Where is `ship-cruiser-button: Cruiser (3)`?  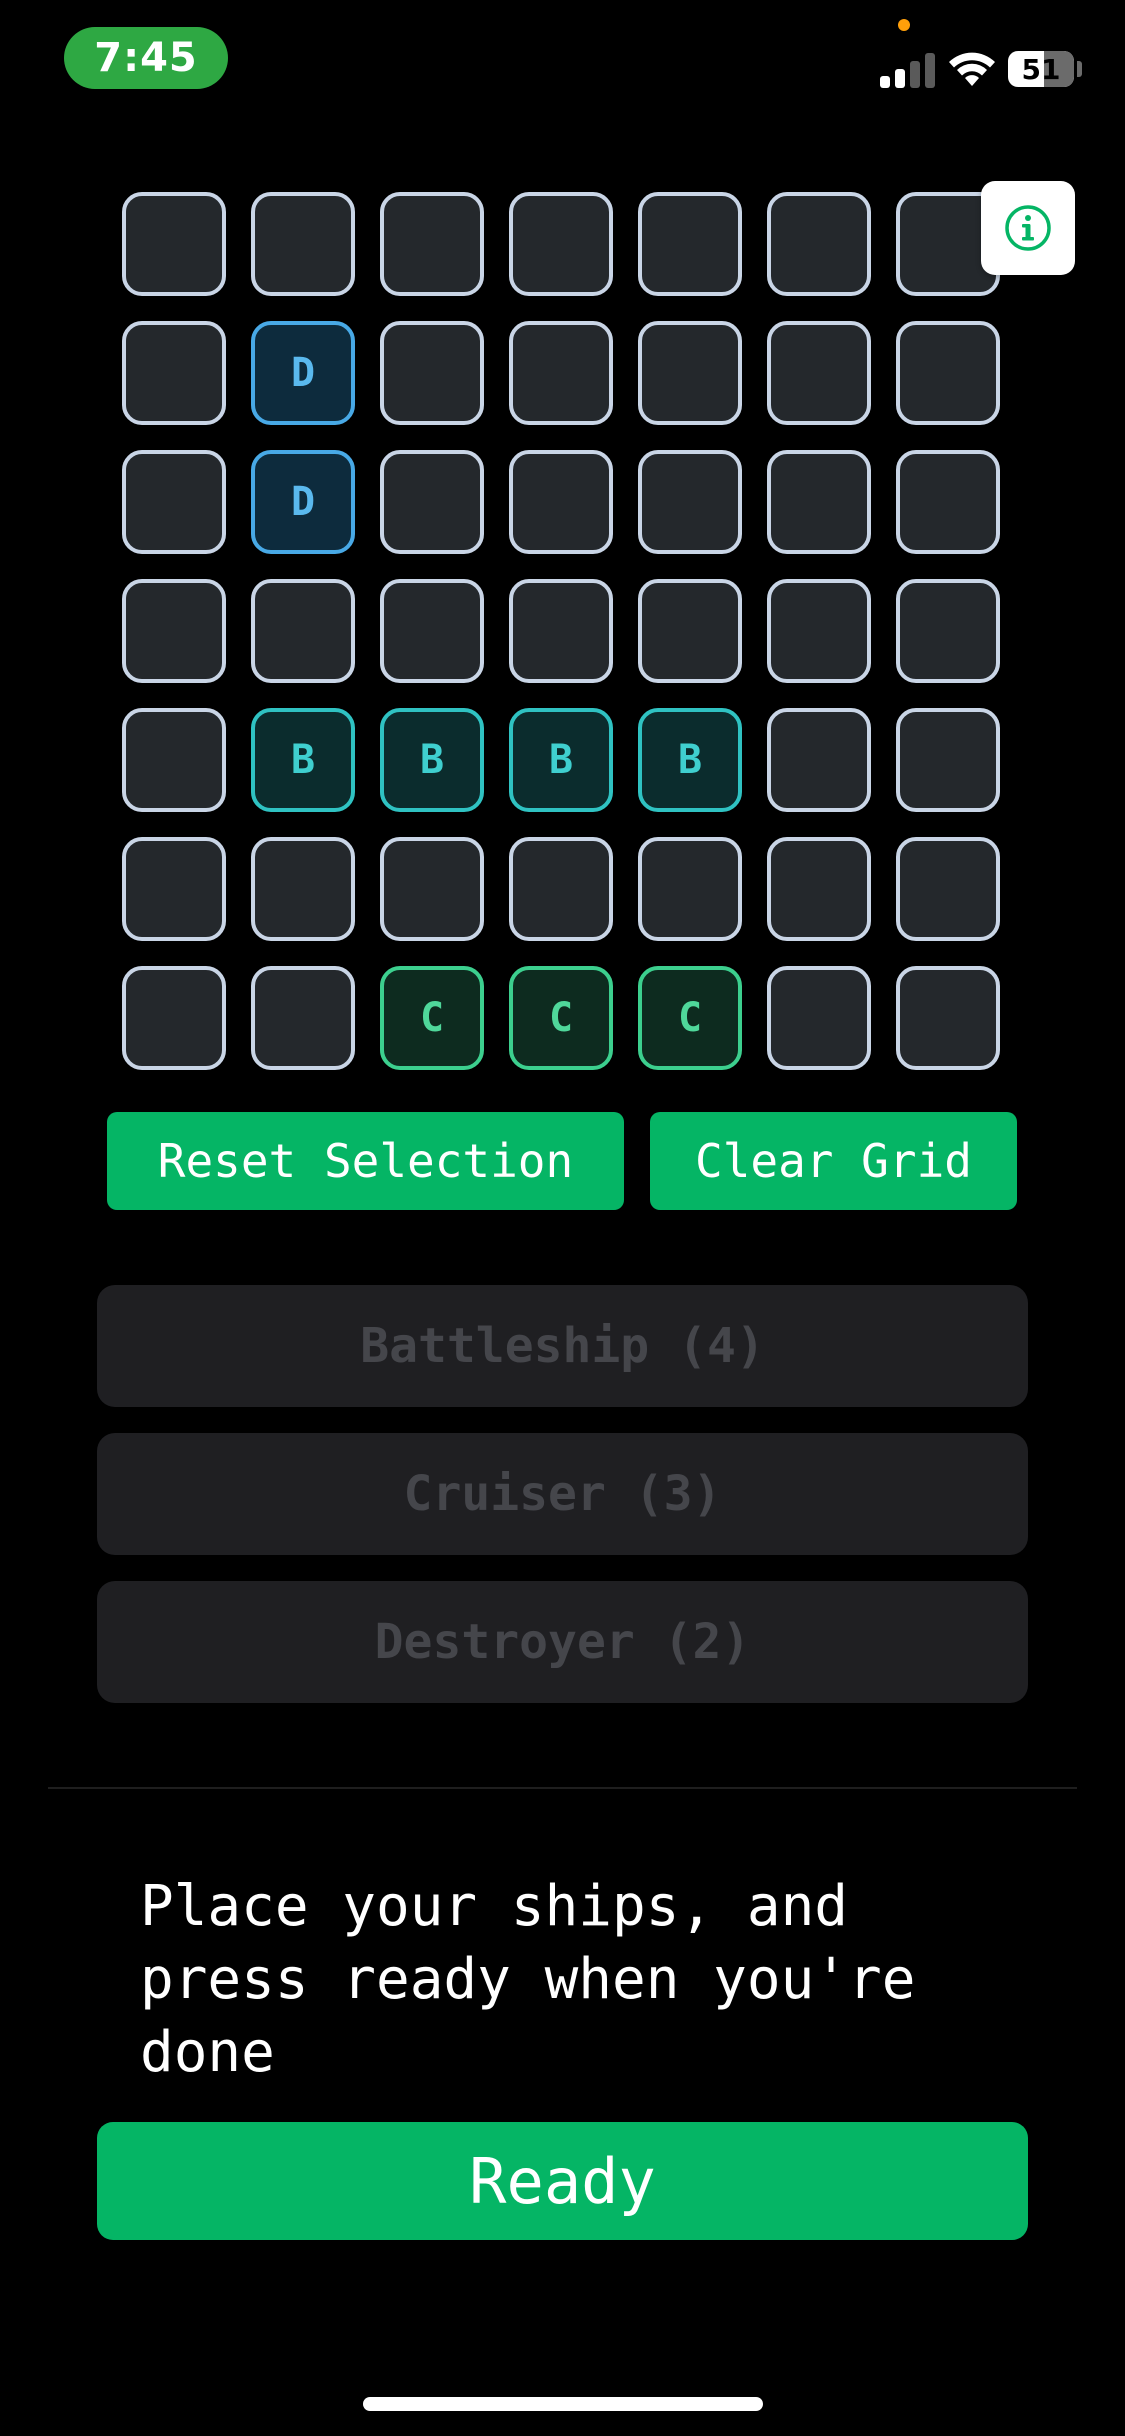
ship-cruiser-button: Cruiser (3) is located at coordinates (562, 1494).